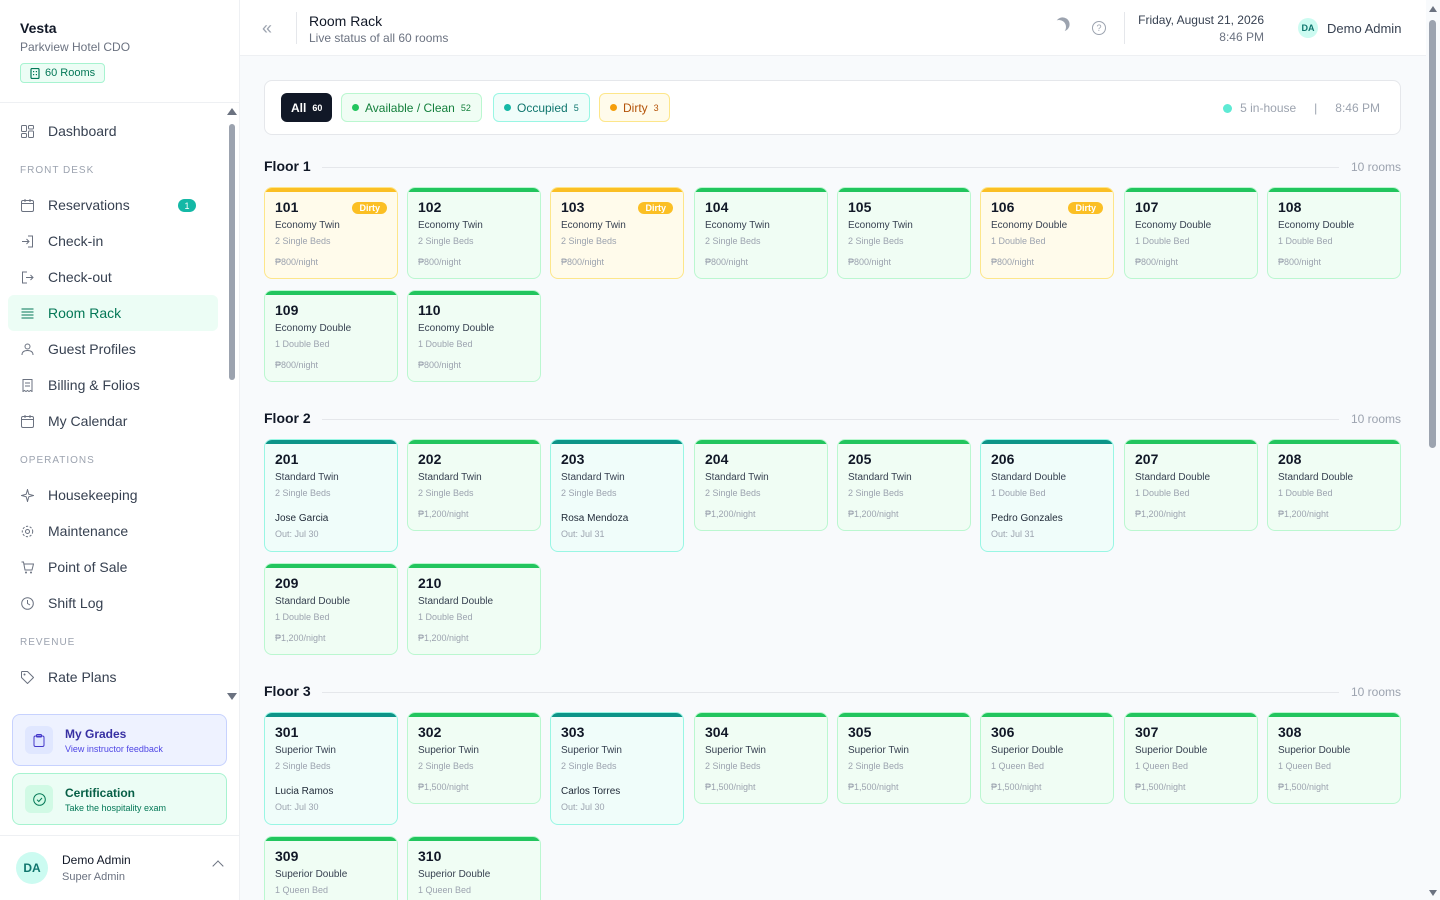 The height and width of the screenshot is (900, 1440). What do you see at coordinates (474, 336) in the screenshot?
I see `room-card-110: 110 Economy Double 1 Double Bed ₱800/night` at bounding box center [474, 336].